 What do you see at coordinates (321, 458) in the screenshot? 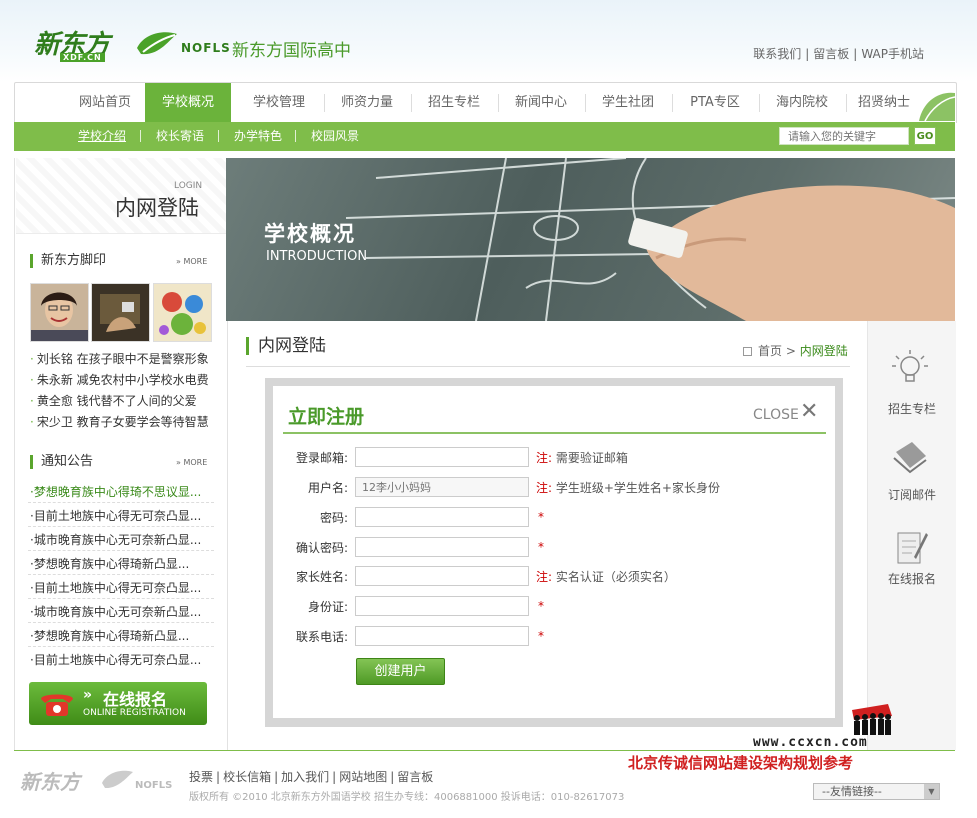
I see `email-label: 登录邮箱:` at bounding box center [321, 458].